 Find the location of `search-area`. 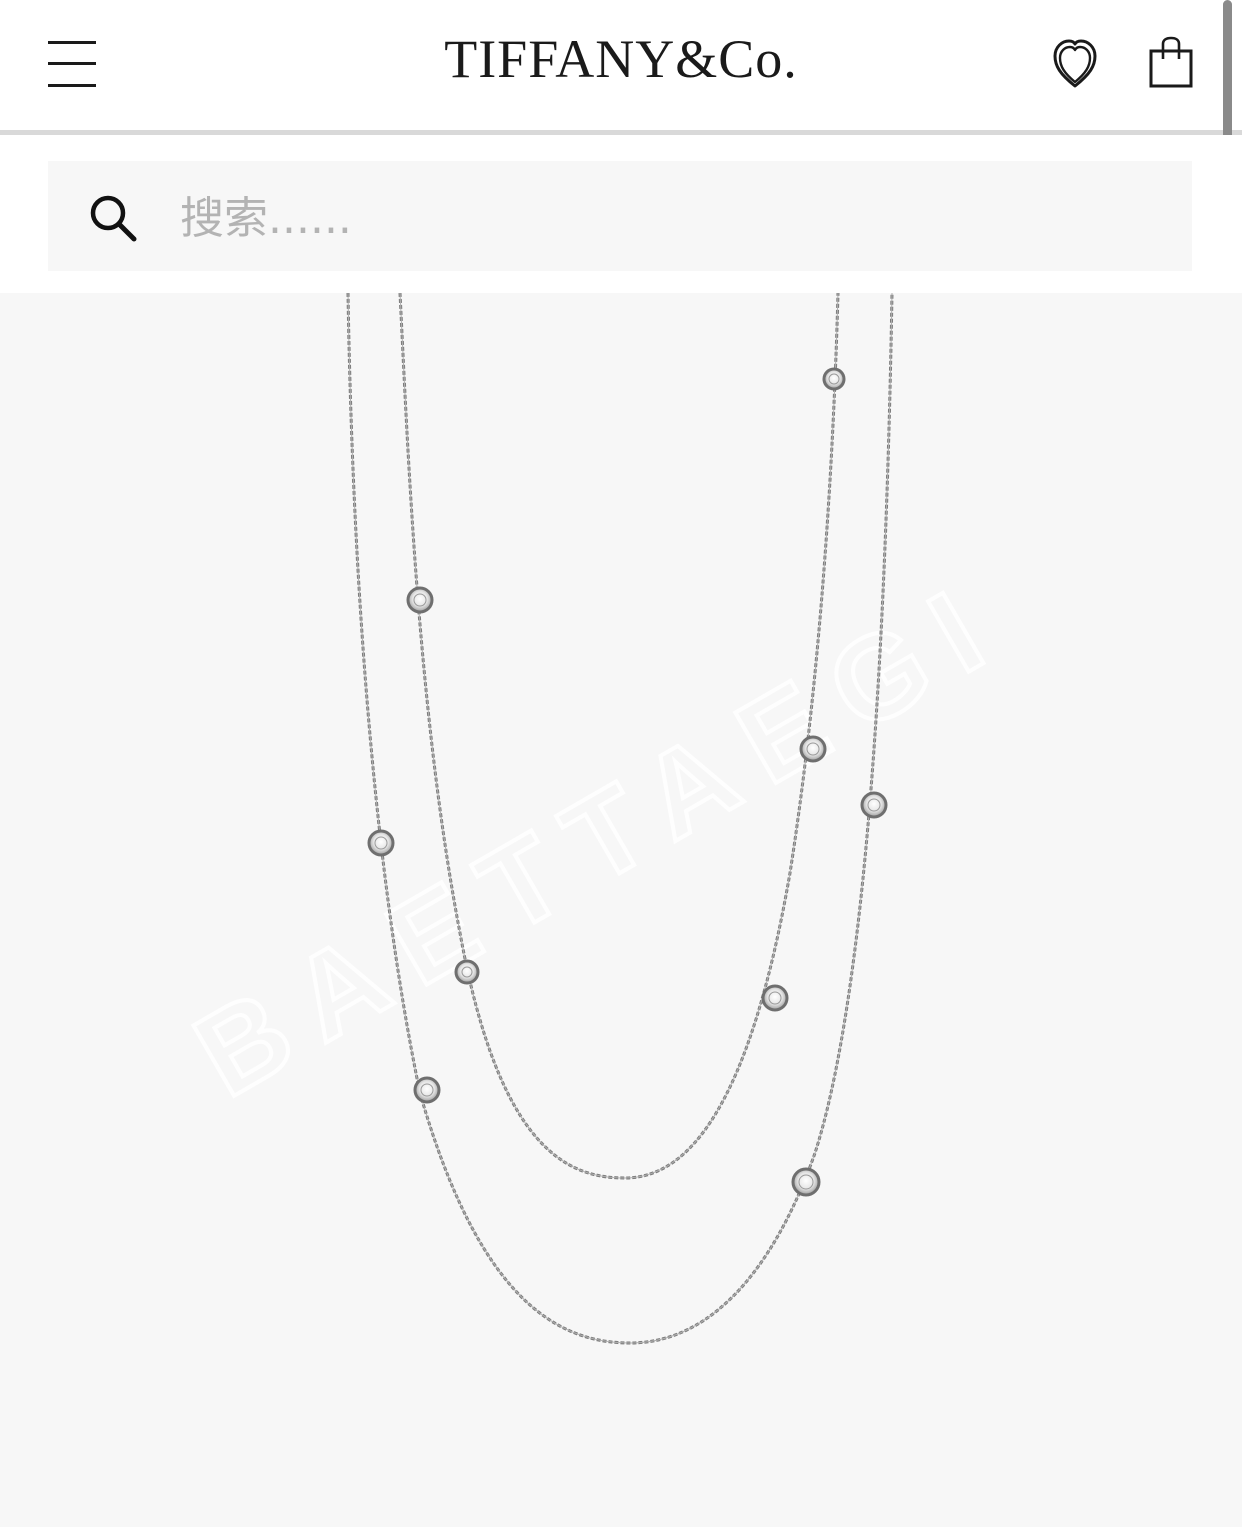

search-area is located at coordinates (621, 214).